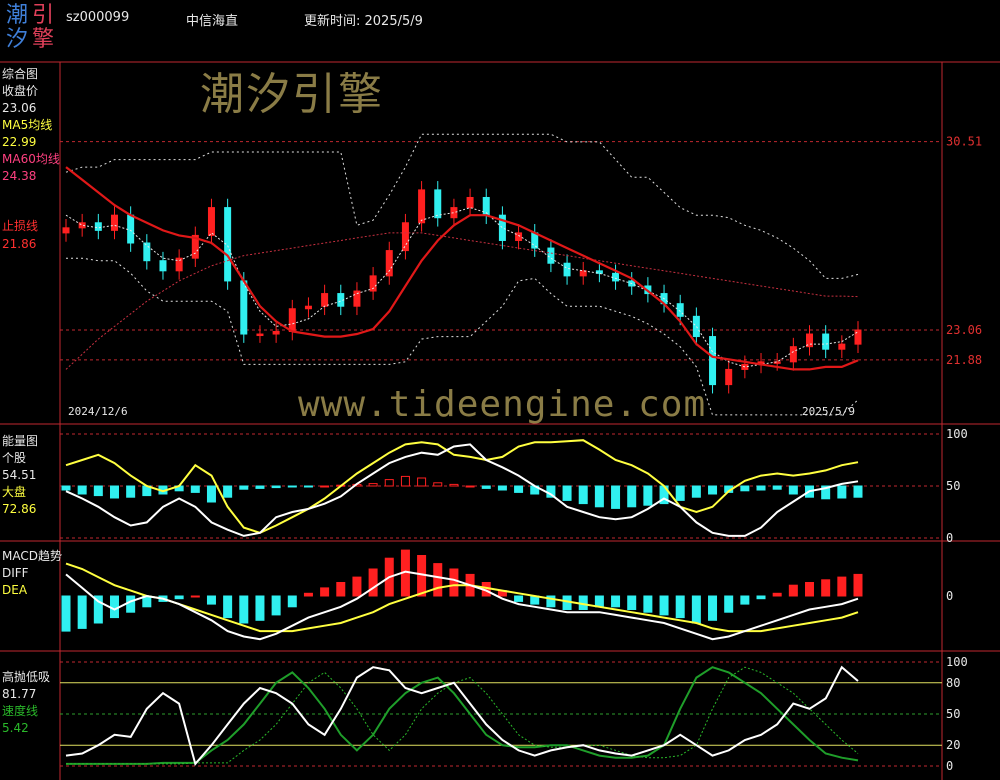  Describe the element at coordinates (949, 766) in the screenshot. I see `sell-label: 0` at that location.